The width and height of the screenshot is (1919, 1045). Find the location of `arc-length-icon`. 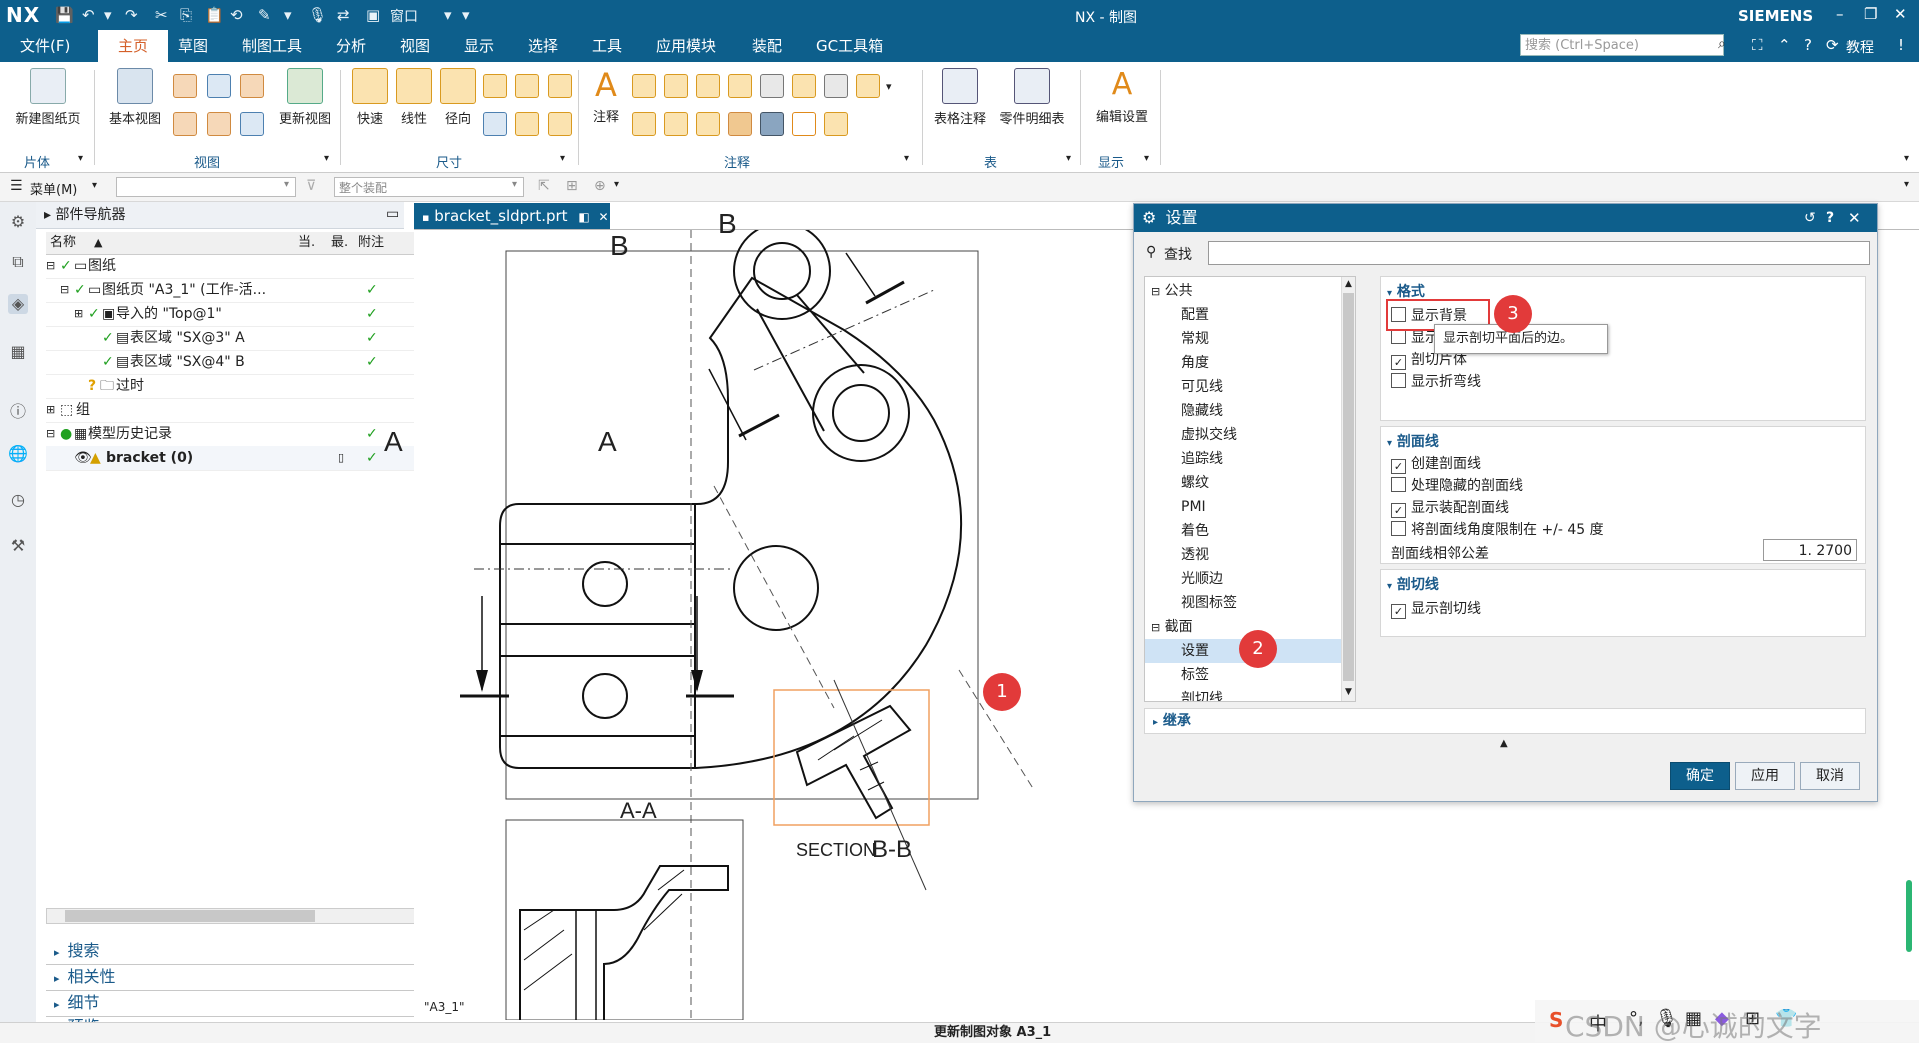

arc-length-icon is located at coordinates (495, 124).